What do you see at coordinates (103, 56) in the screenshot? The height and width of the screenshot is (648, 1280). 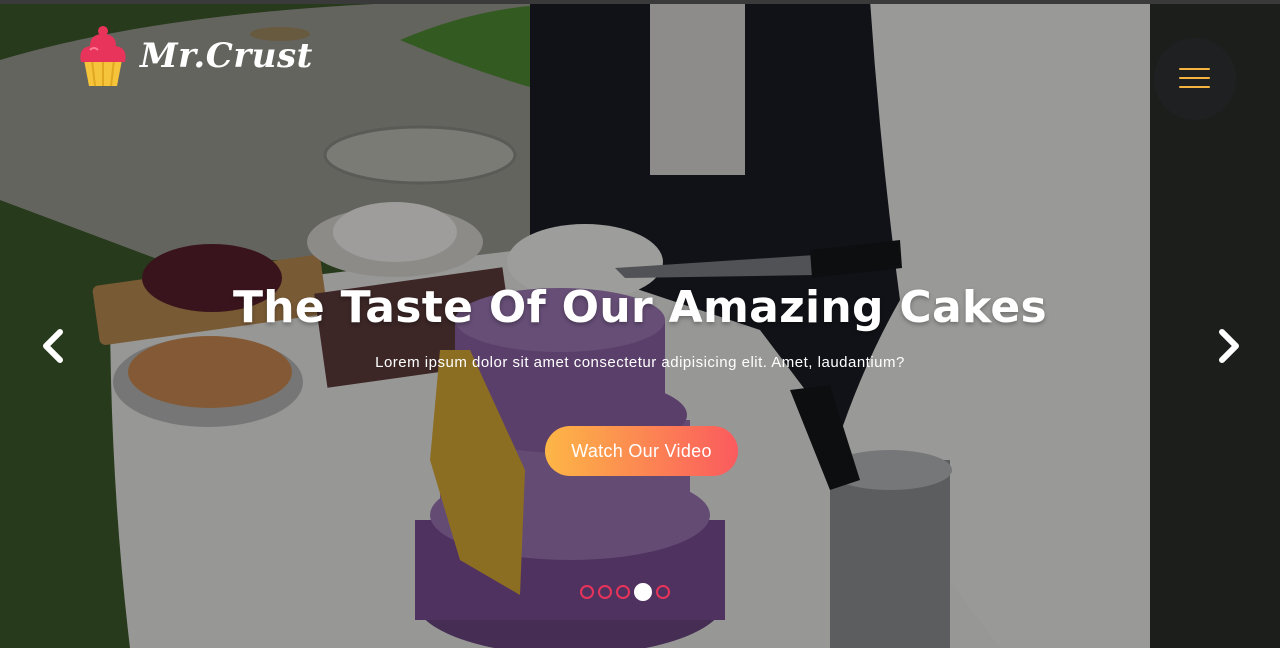 I see `cupcake-icon` at bounding box center [103, 56].